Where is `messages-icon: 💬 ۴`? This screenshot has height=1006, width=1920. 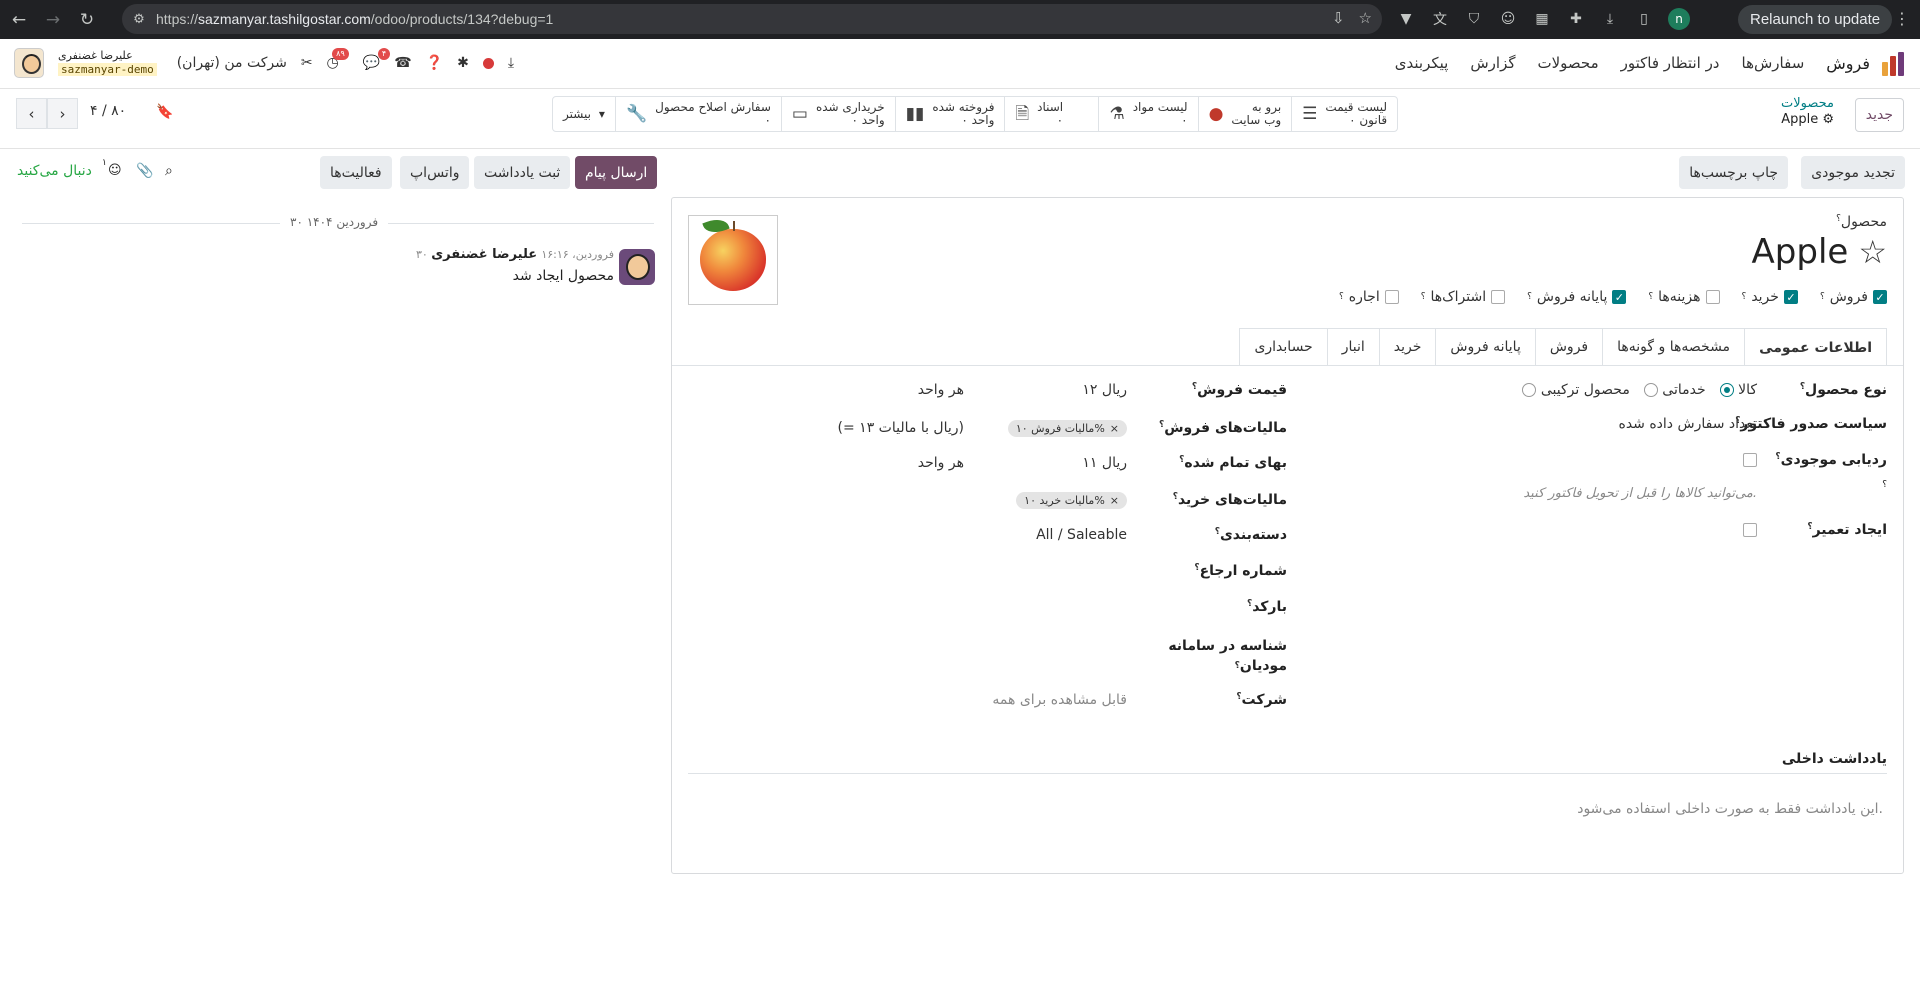 messages-icon: 💬 ۴ is located at coordinates (377, 59).